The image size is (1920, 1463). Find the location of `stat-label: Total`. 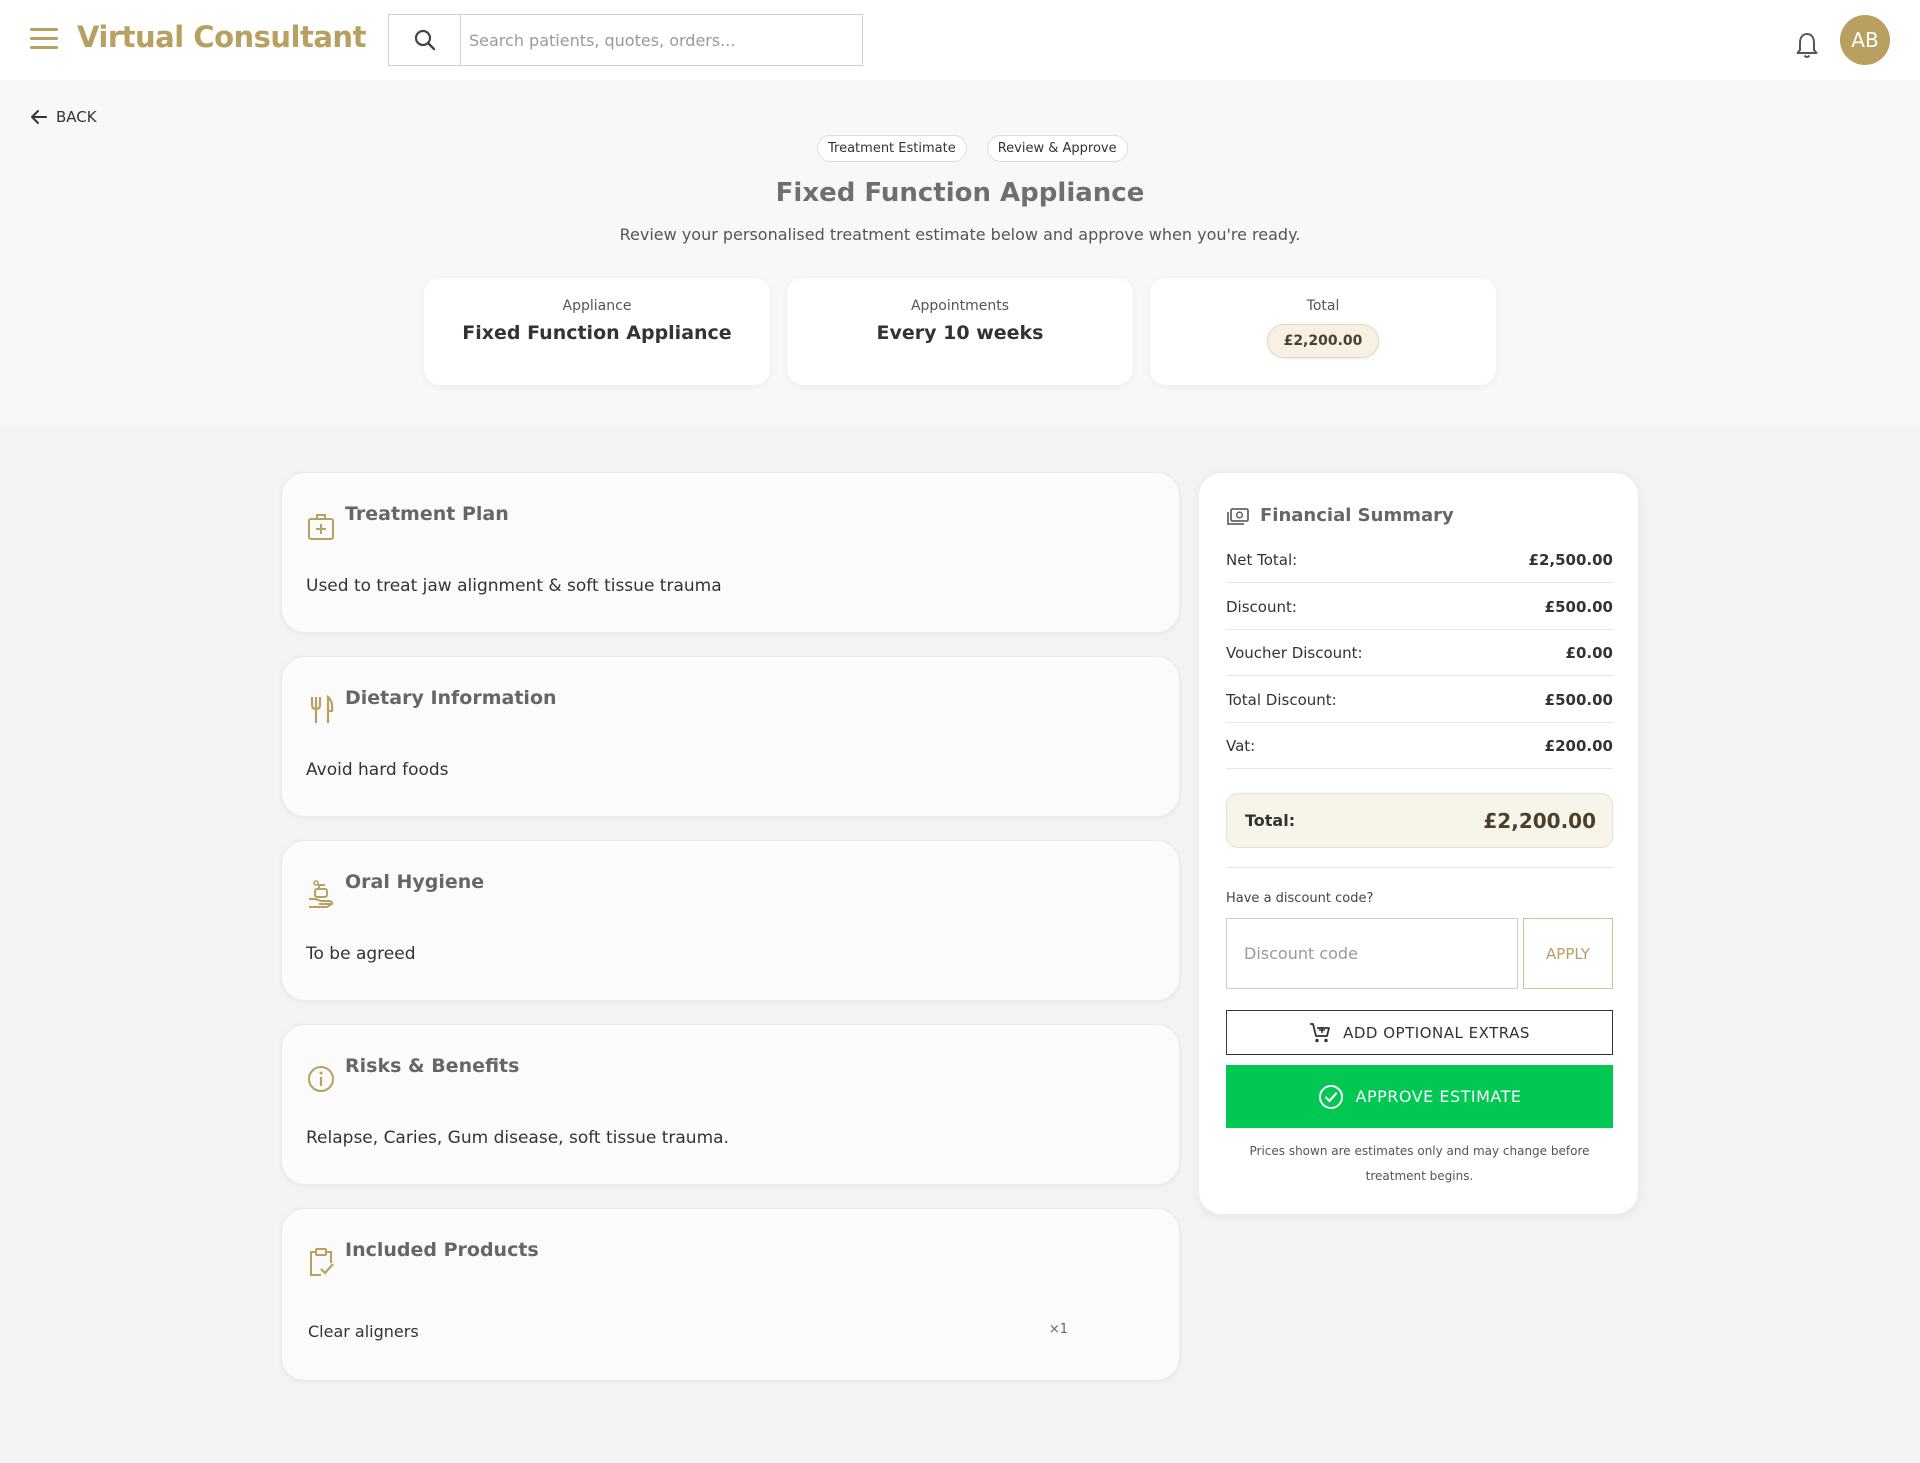

stat-label: Total is located at coordinates (1323, 306).